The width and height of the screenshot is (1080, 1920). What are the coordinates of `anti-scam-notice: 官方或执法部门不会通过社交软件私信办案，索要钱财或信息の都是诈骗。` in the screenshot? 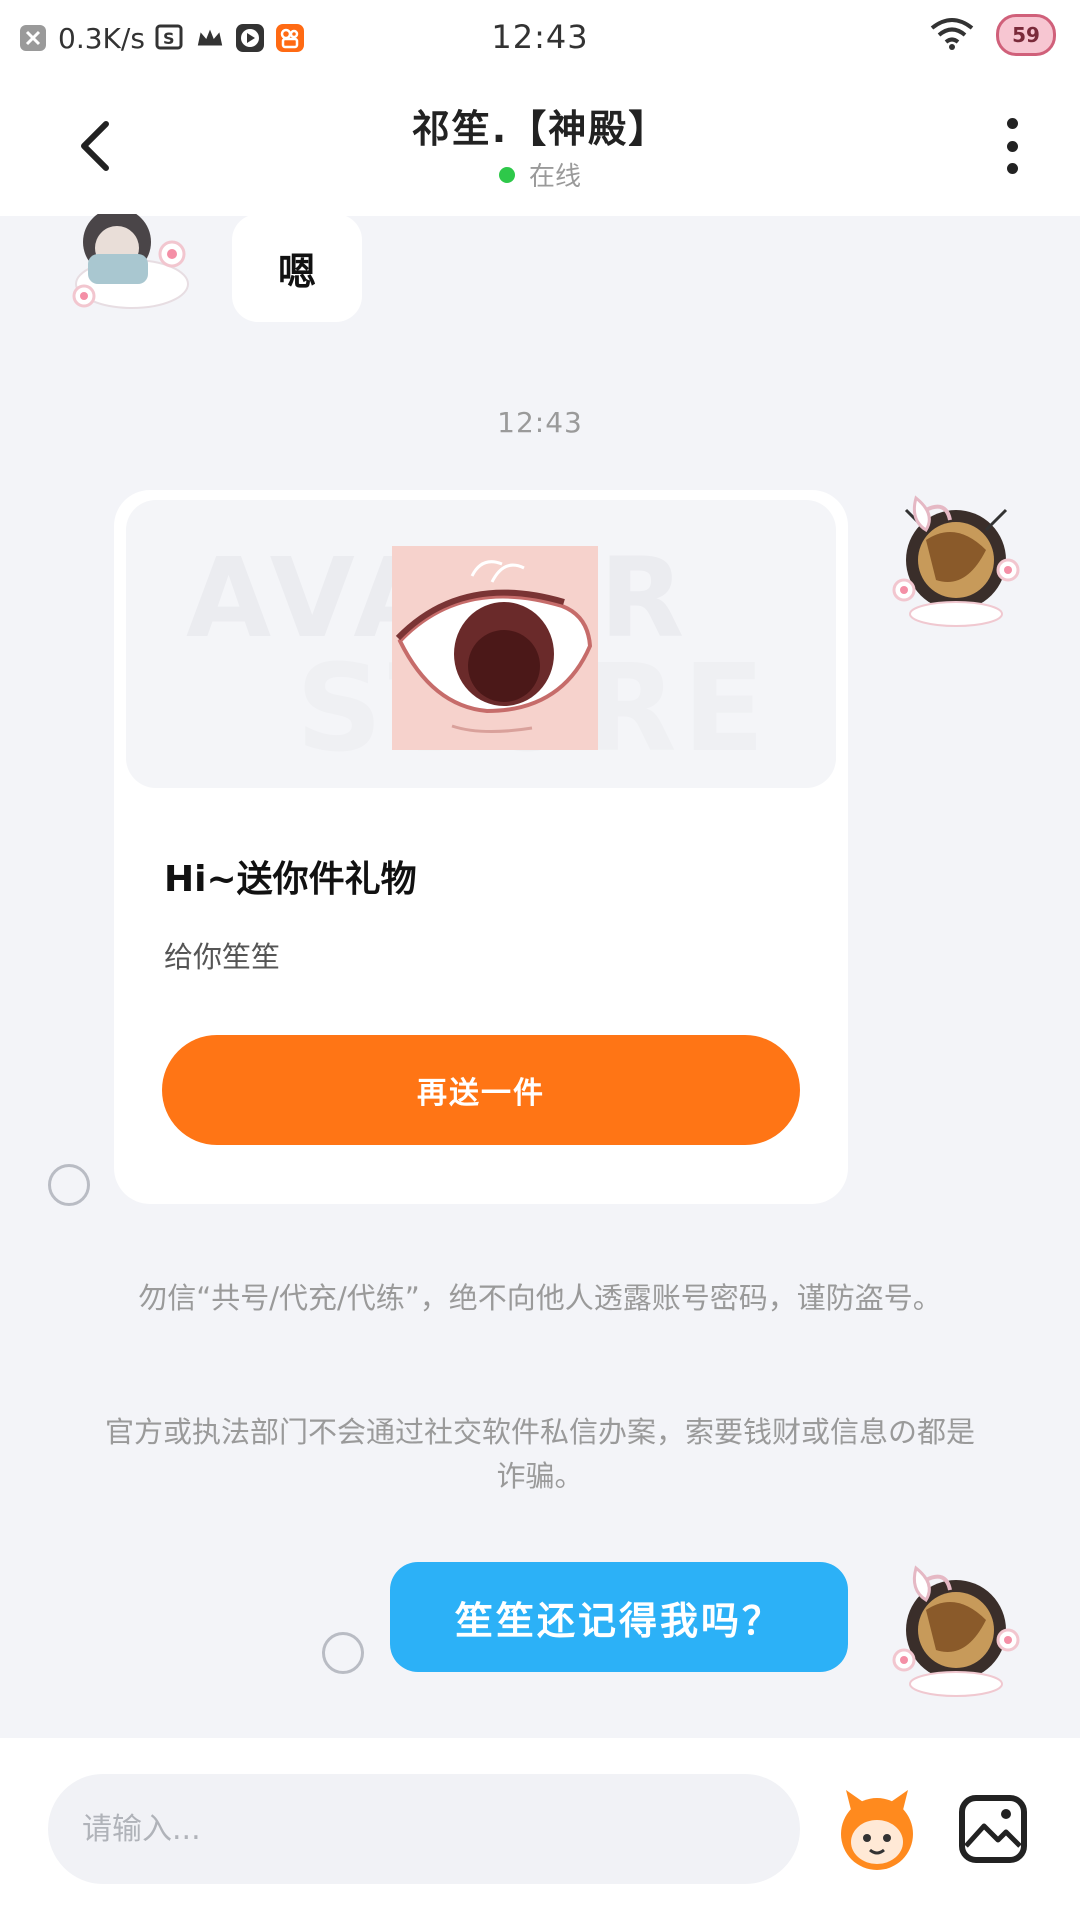 It's located at (539, 1454).